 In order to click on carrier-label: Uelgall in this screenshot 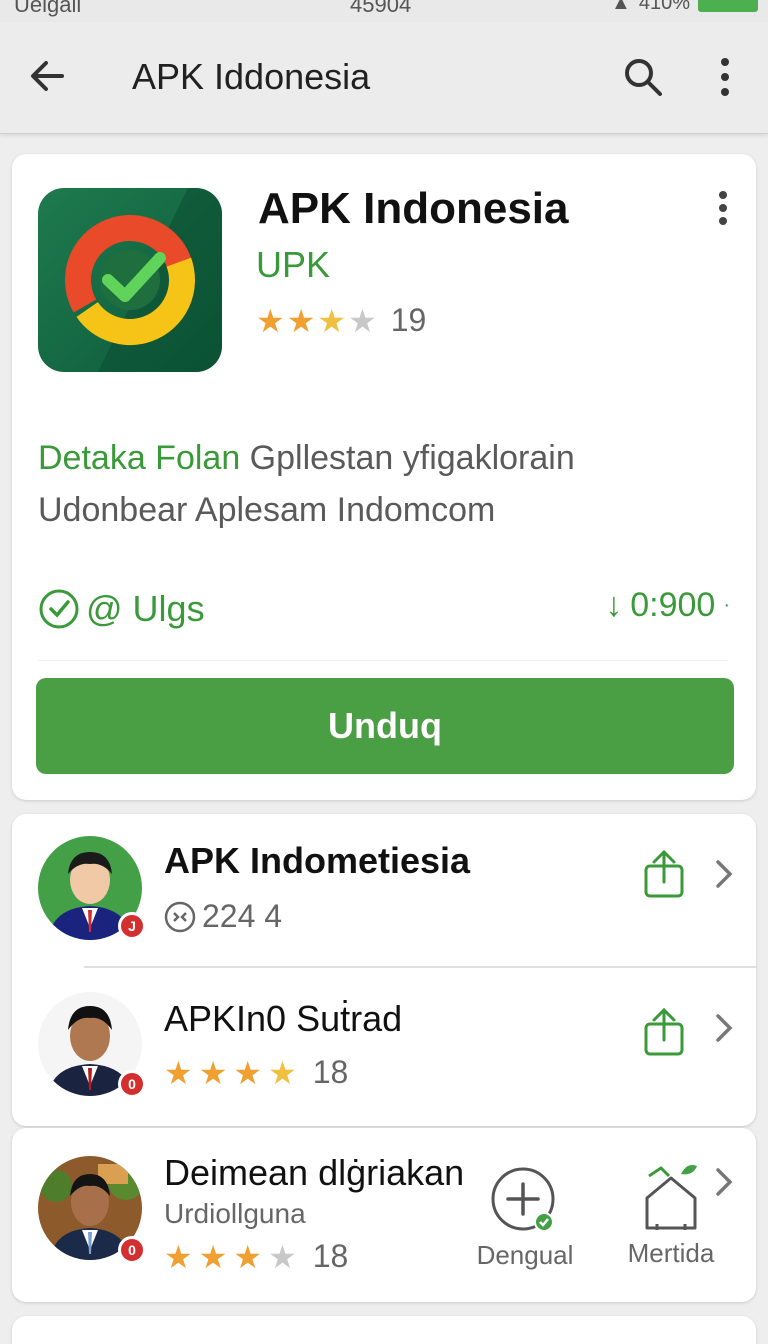, I will do `click(48, 8)`.